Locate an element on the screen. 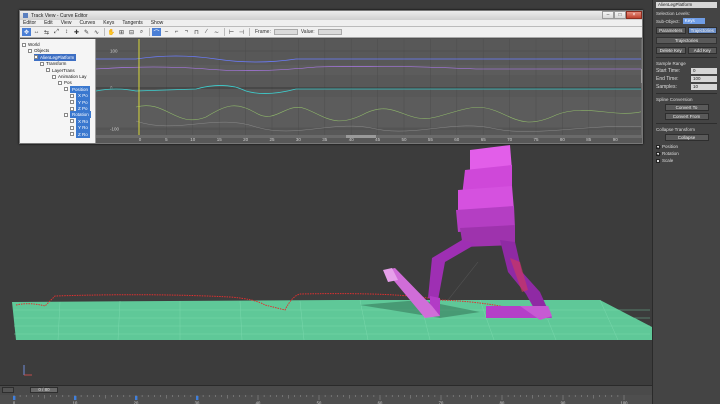  samples-label: Samples: is located at coordinates (666, 87).